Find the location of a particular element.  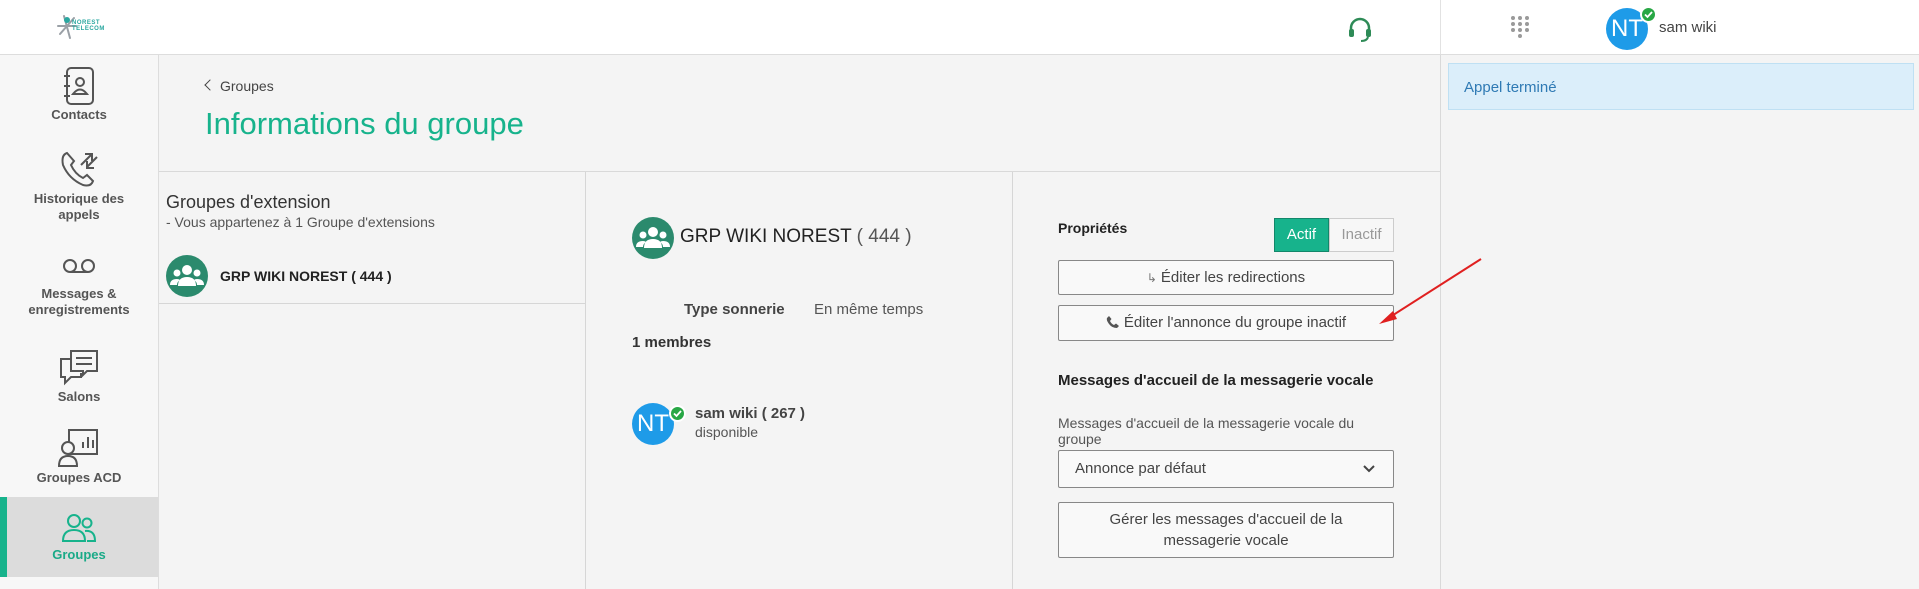

chevron-left-icon is located at coordinates (210, 85).